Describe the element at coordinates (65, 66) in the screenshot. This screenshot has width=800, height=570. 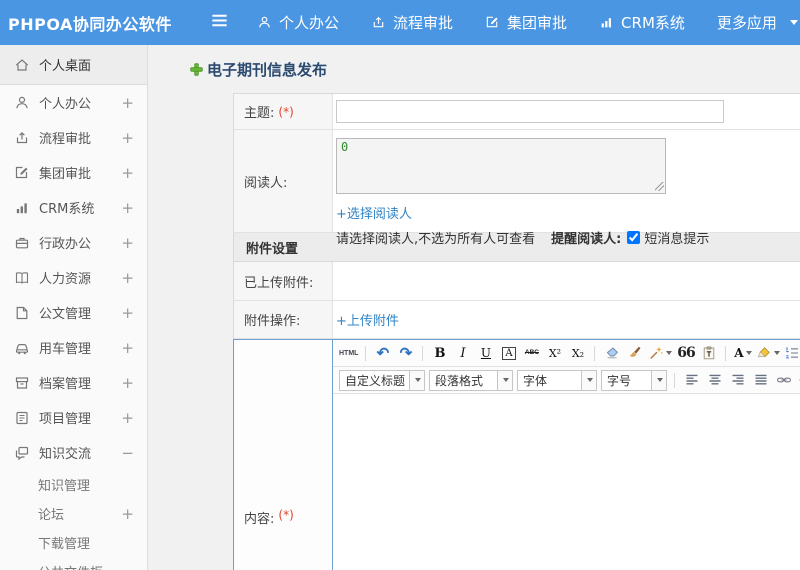
I see `sidebar-item-label: 个人桌面` at that location.